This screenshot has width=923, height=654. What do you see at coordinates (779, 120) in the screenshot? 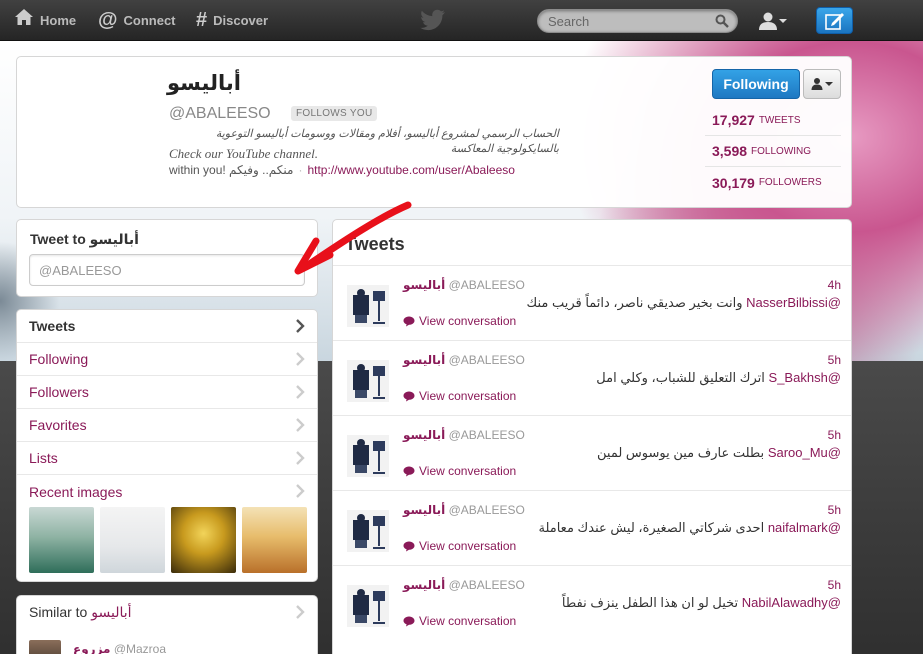
I see `stat-tweets-label: TWEETS` at bounding box center [779, 120].